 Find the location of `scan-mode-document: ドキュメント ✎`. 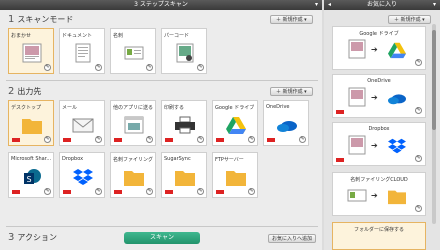

scan-mode-document: ドキュメント ✎ is located at coordinates (82, 51).